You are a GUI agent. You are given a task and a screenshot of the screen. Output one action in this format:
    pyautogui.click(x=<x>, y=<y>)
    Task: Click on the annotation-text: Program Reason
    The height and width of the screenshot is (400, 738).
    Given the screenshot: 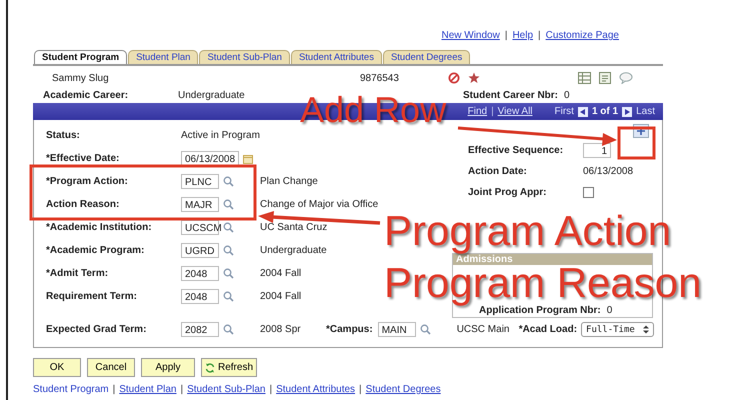 What is the action you would take?
    pyautogui.click(x=543, y=283)
    